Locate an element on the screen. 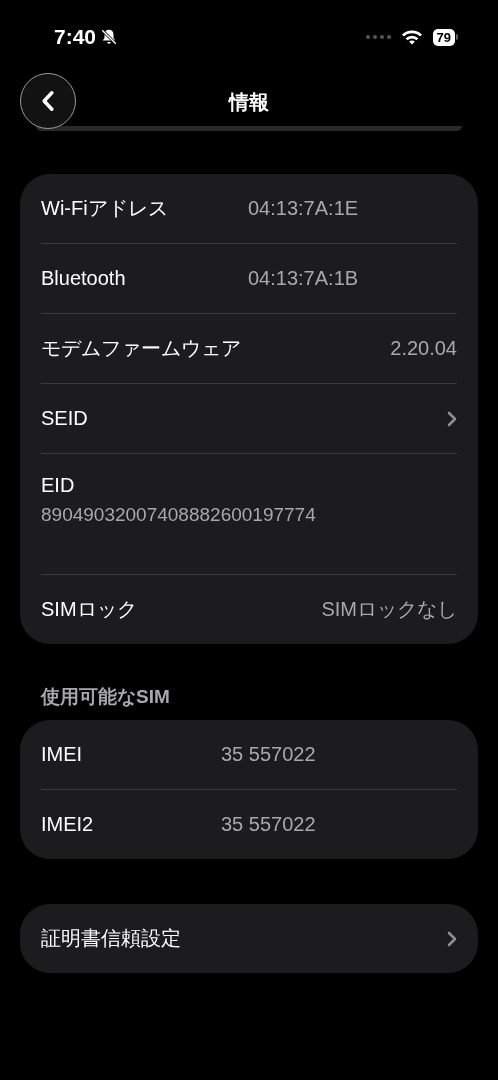 The width and height of the screenshot is (498, 1080). settings-row: 証明書信頼設定 is located at coordinates (249, 938).